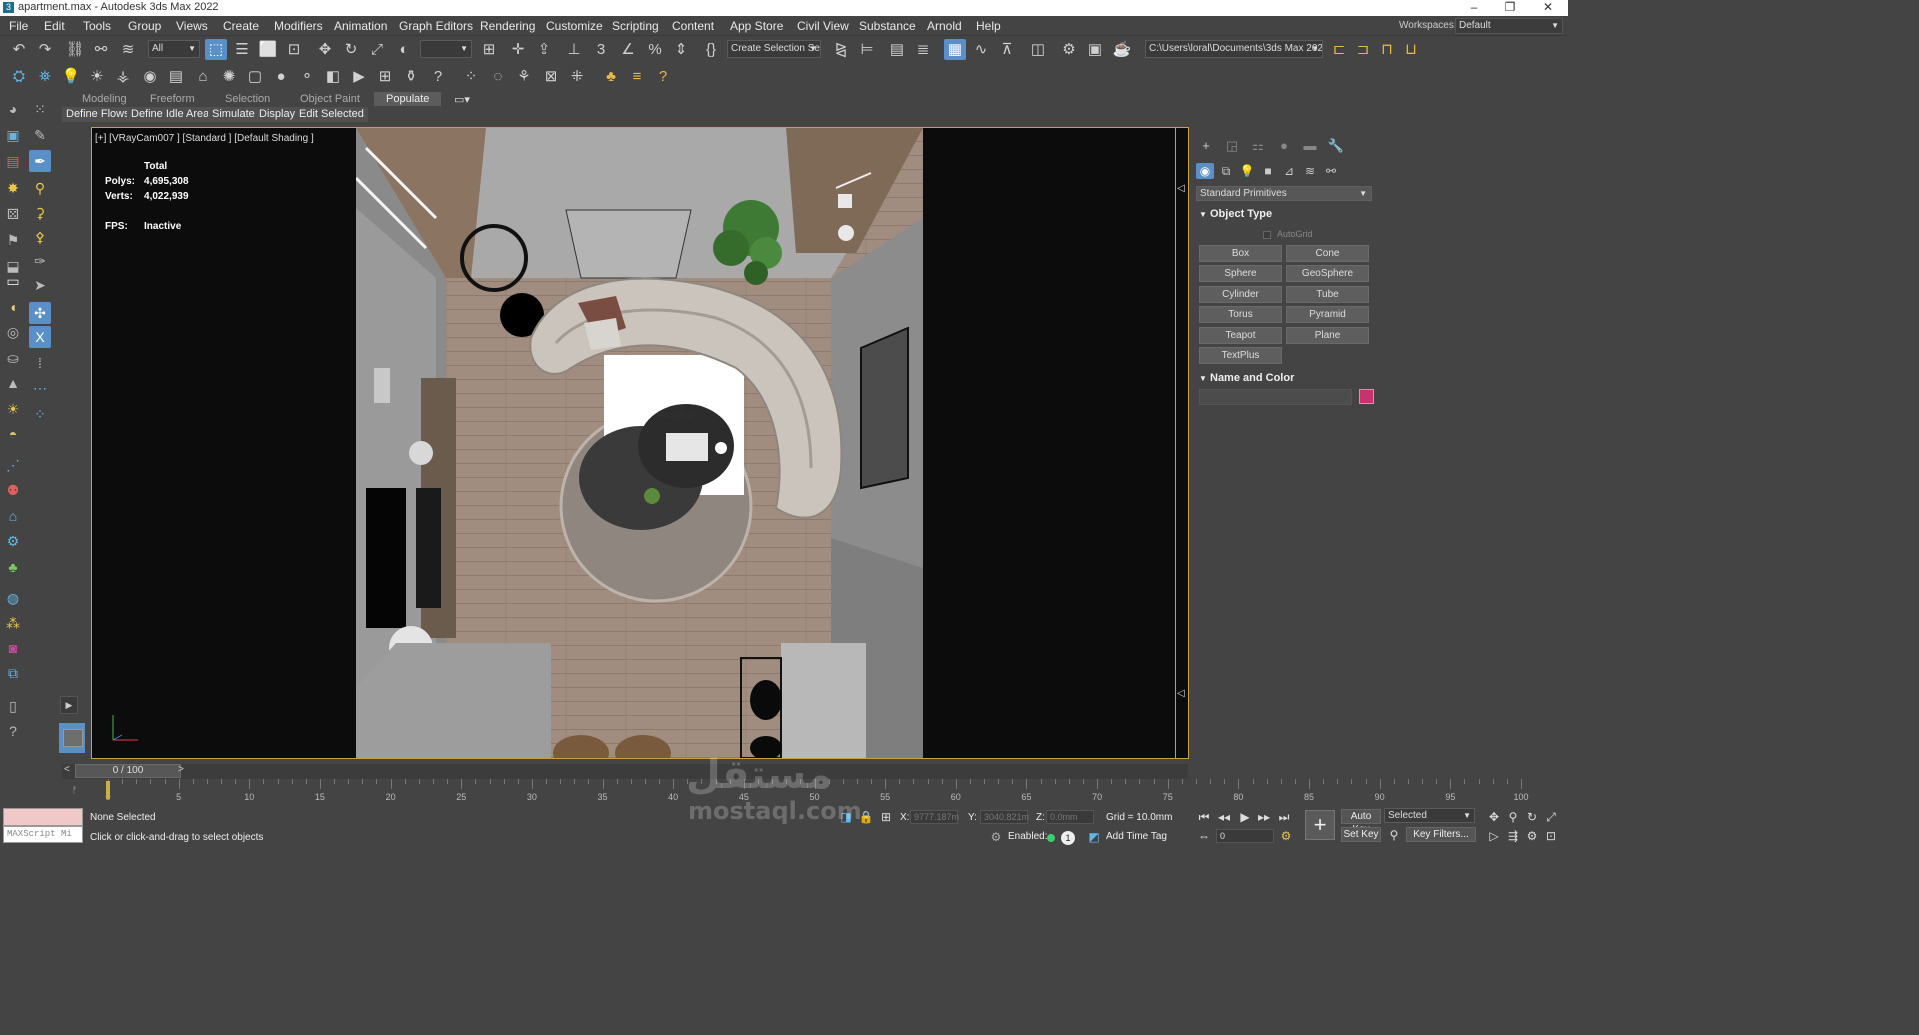 This screenshot has height=1035, width=1919. What do you see at coordinates (43, 817) in the screenshot?
I see `maxscript-listener-output` at bounding box center [43, 817].